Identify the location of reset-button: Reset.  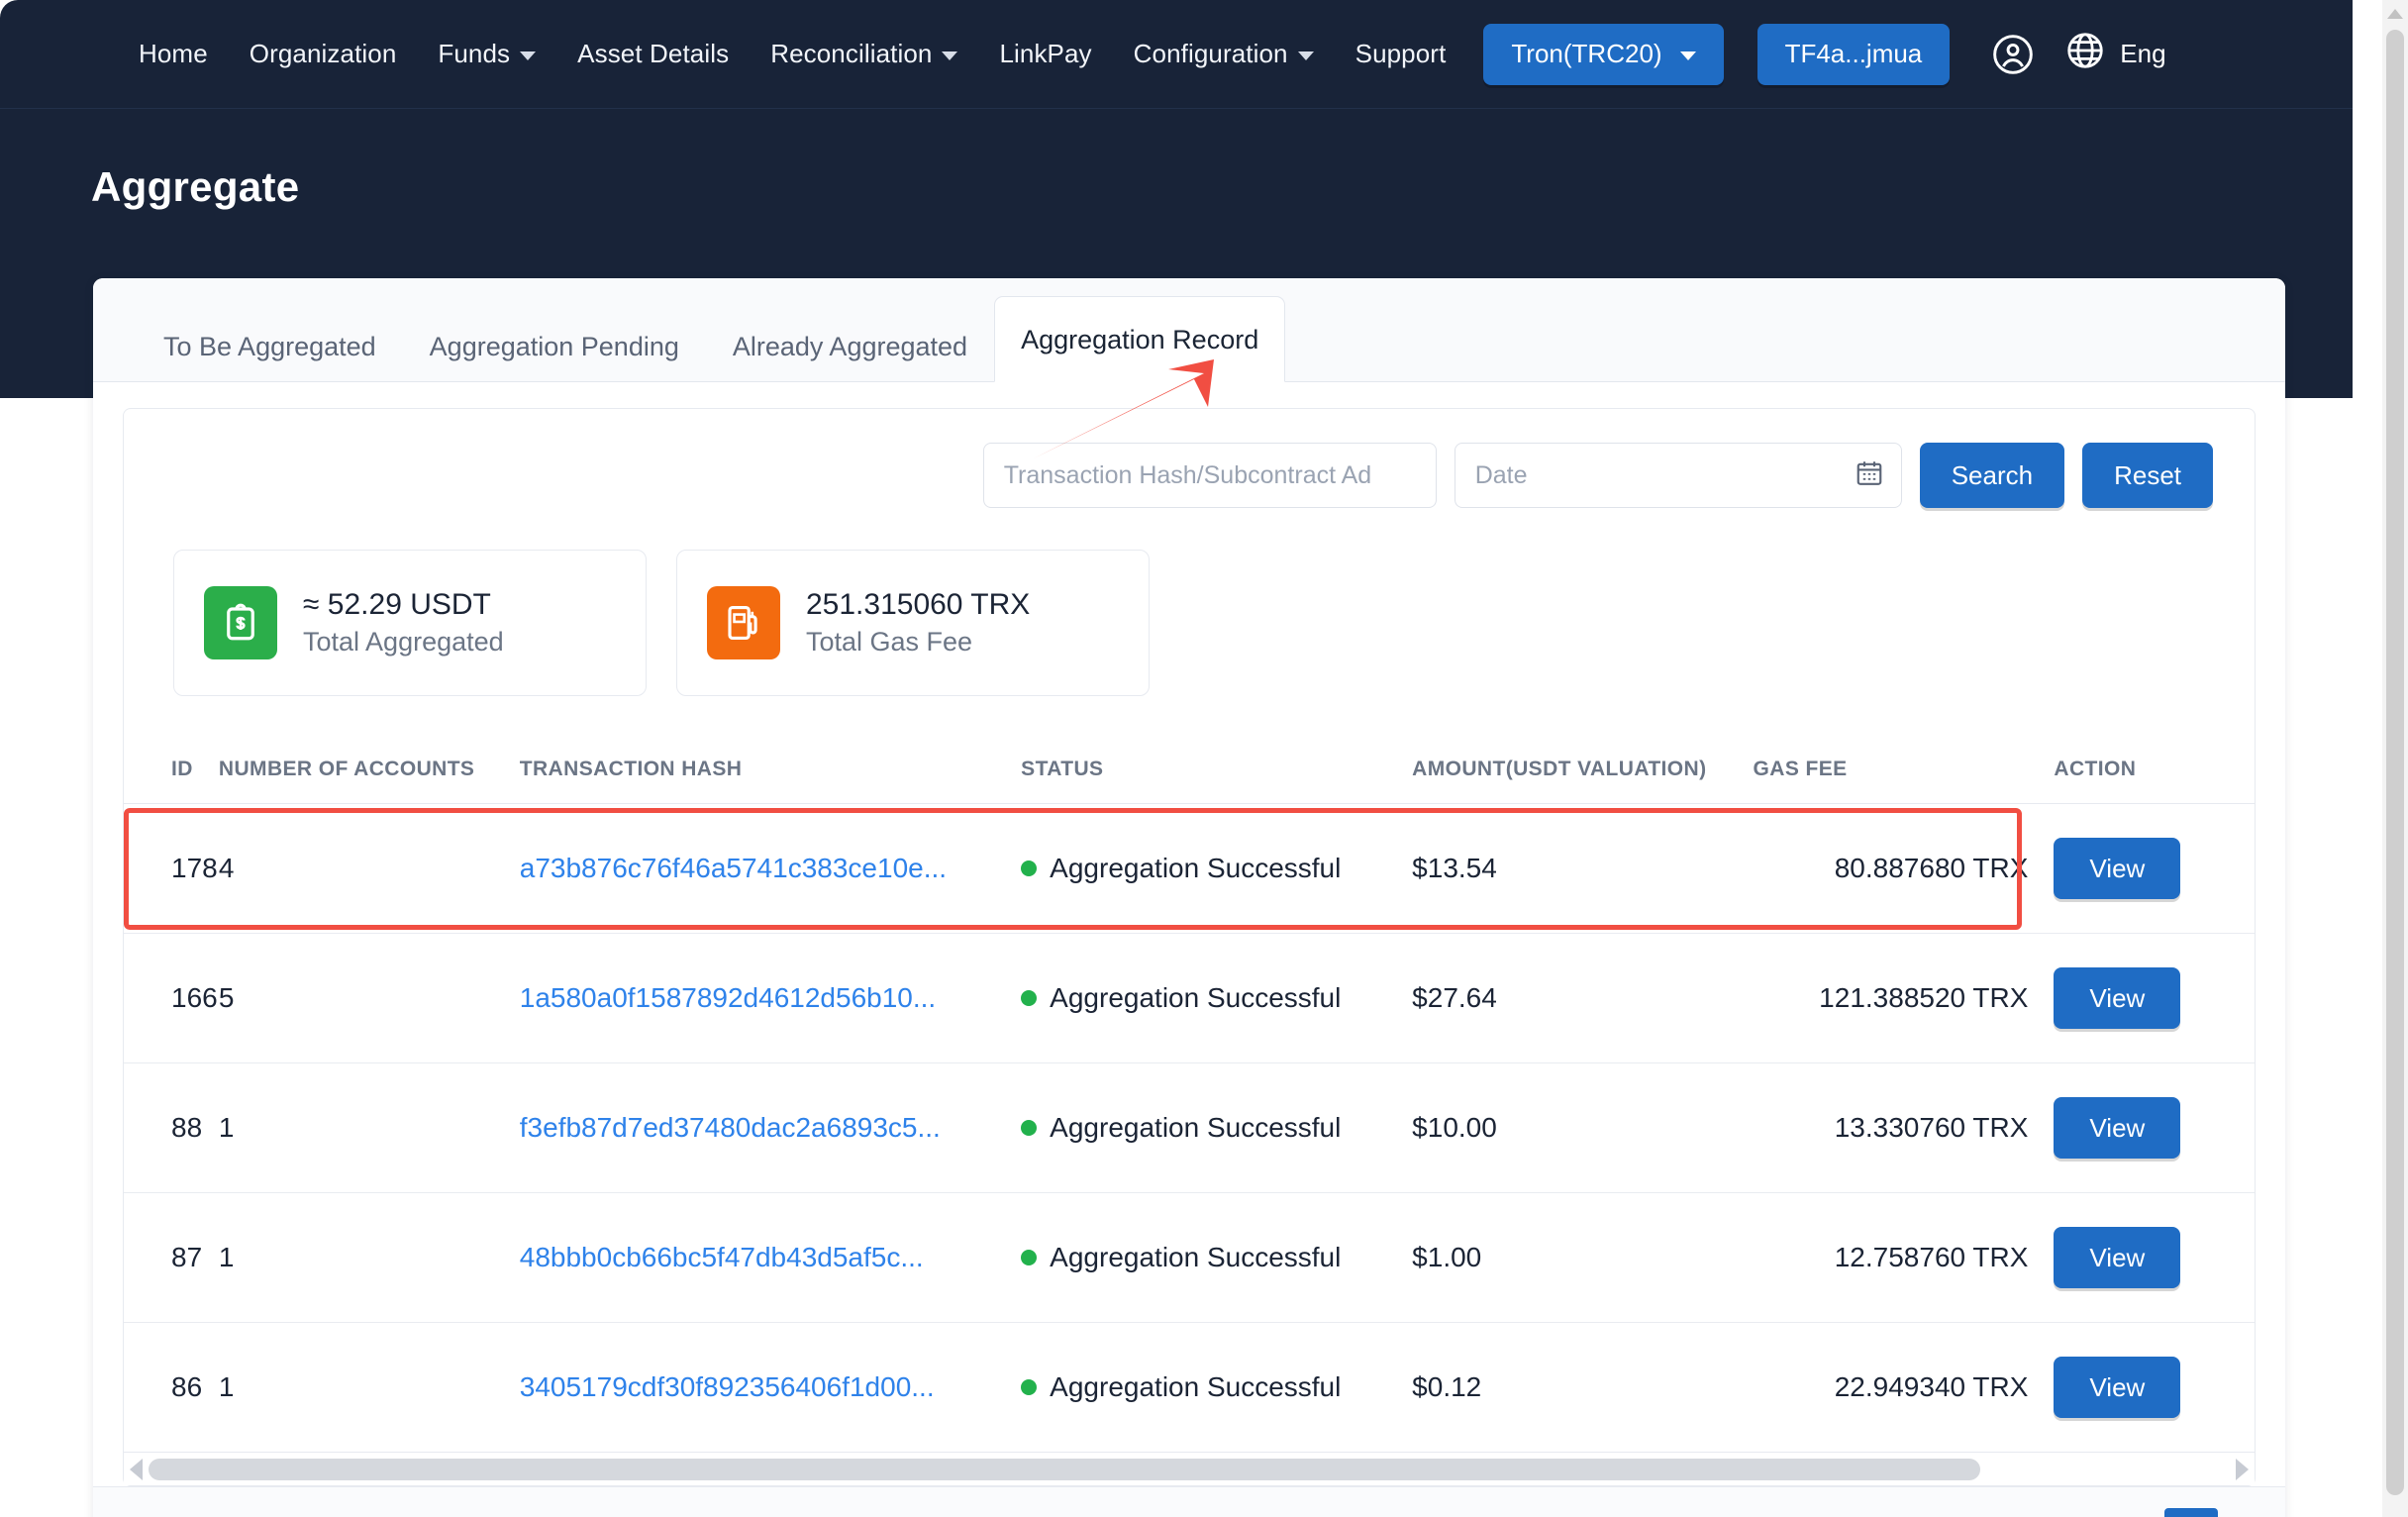
(2147, 475).